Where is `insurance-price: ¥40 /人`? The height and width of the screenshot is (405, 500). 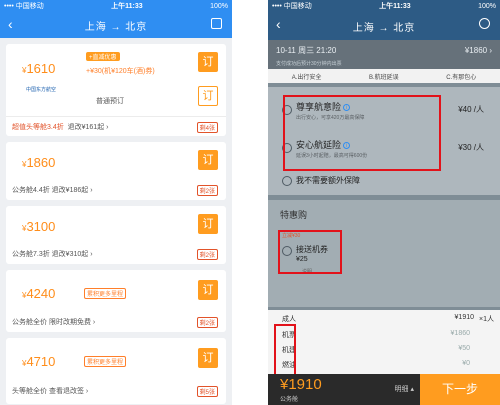 insurance-price: ¥40 /人 is located at coordinates (471, 109).